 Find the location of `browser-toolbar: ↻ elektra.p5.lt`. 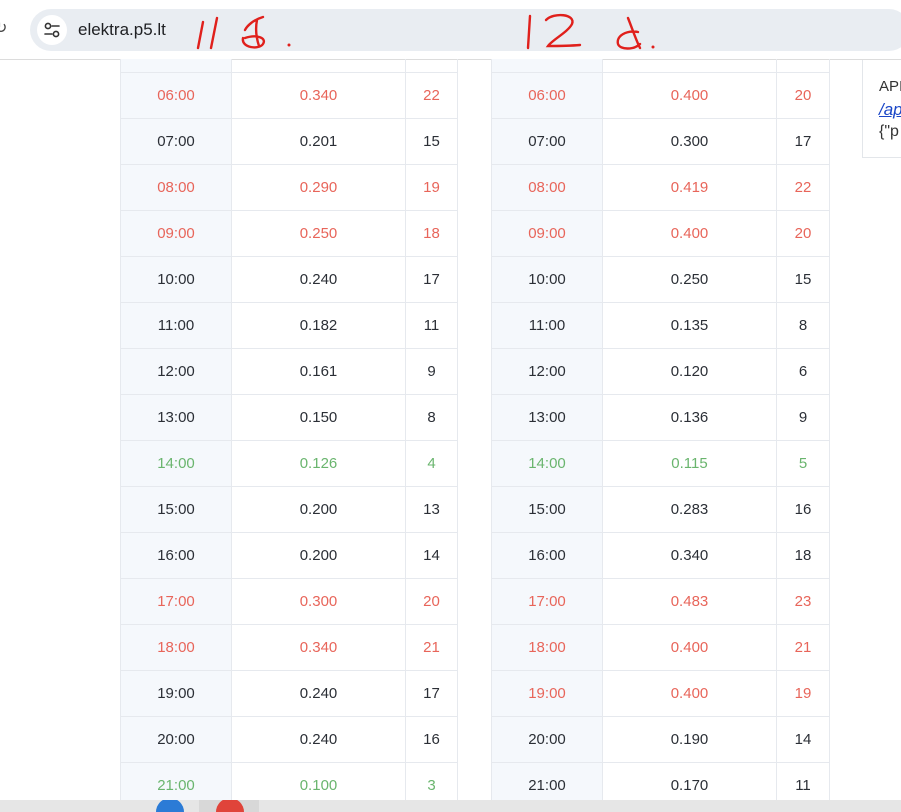

browser-toolbar: ↻ elektra.p5.lt is located at coordinates (450, 30).